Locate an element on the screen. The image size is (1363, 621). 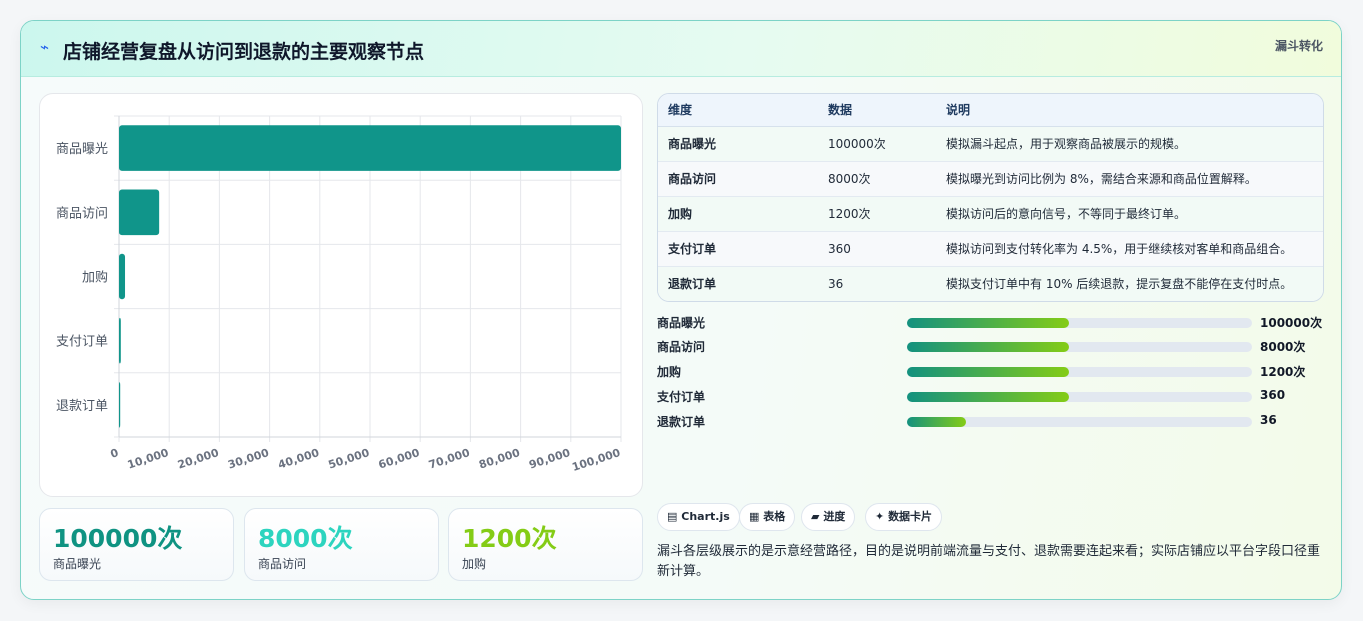
chip-label: 进度 is located at coordinates (834, 516).